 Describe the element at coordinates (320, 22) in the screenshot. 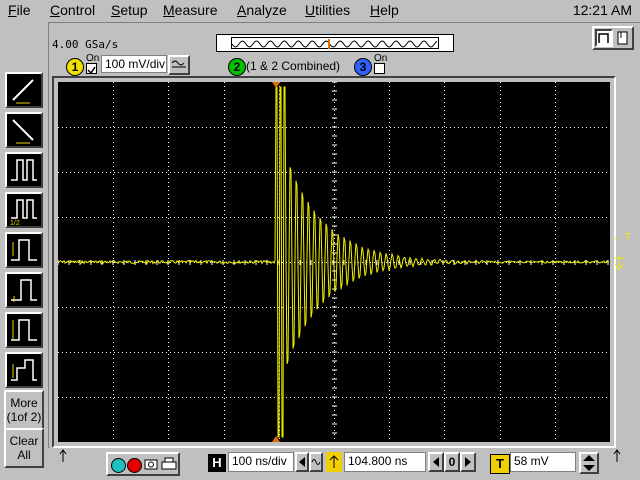

I see `menu-divider` at that location.